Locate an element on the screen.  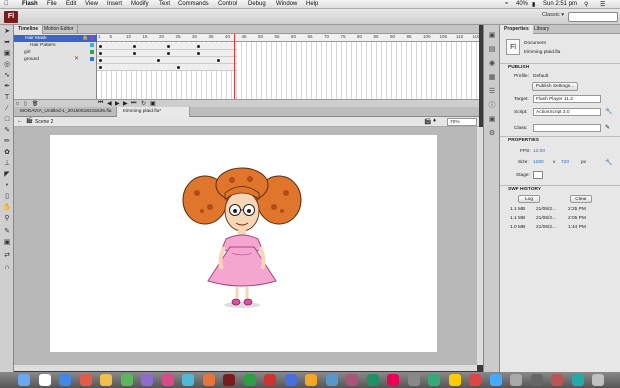
tab-motion-editor: Motion Editor is located at coordinates (59, 29).